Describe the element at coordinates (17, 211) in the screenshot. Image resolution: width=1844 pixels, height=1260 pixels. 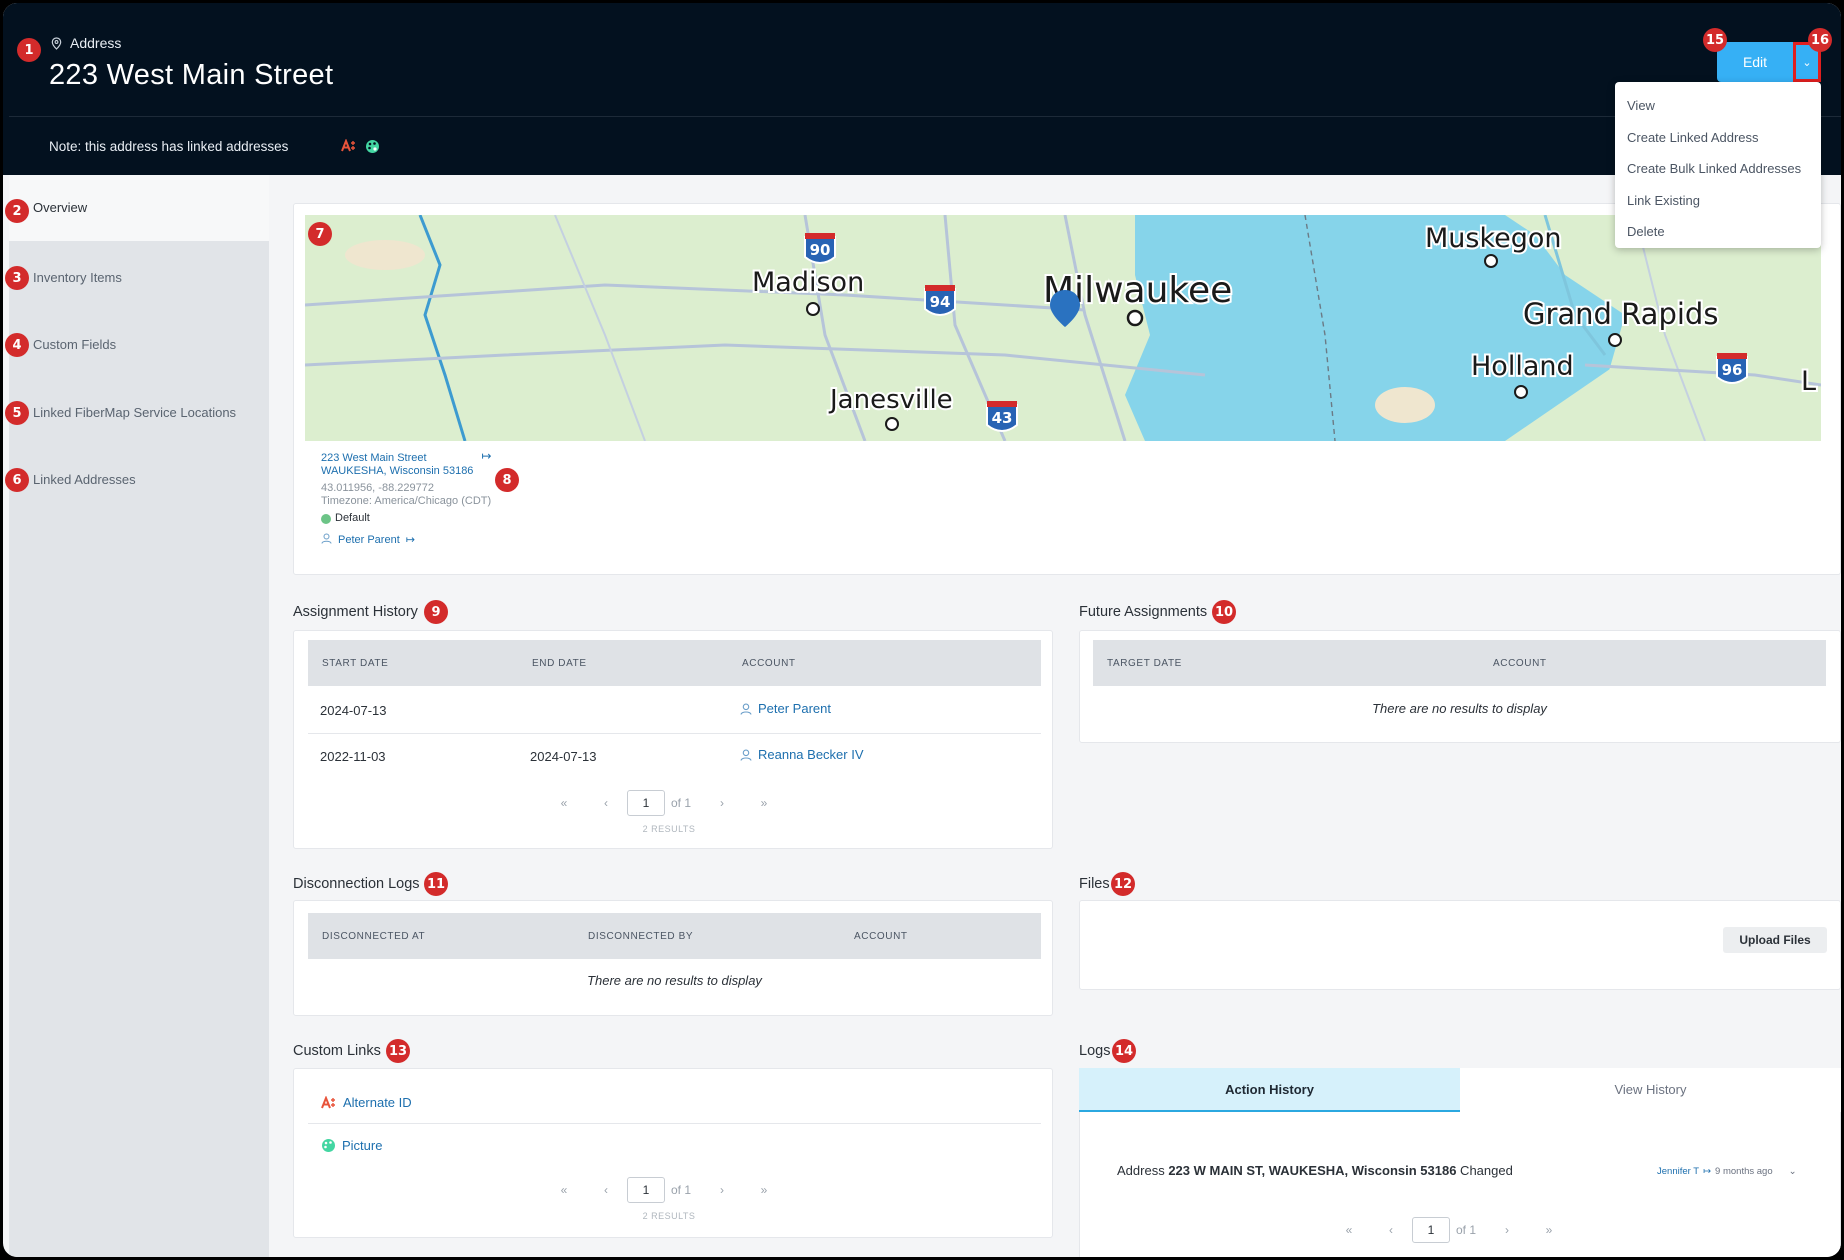
I see `annotation-marker: 2` at that location.